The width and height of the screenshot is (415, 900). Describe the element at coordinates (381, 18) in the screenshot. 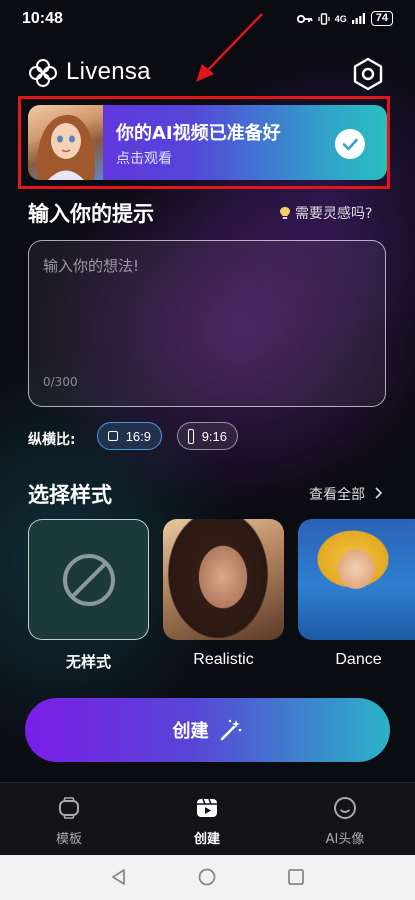

I see `battery-indicator: 74` at that location.